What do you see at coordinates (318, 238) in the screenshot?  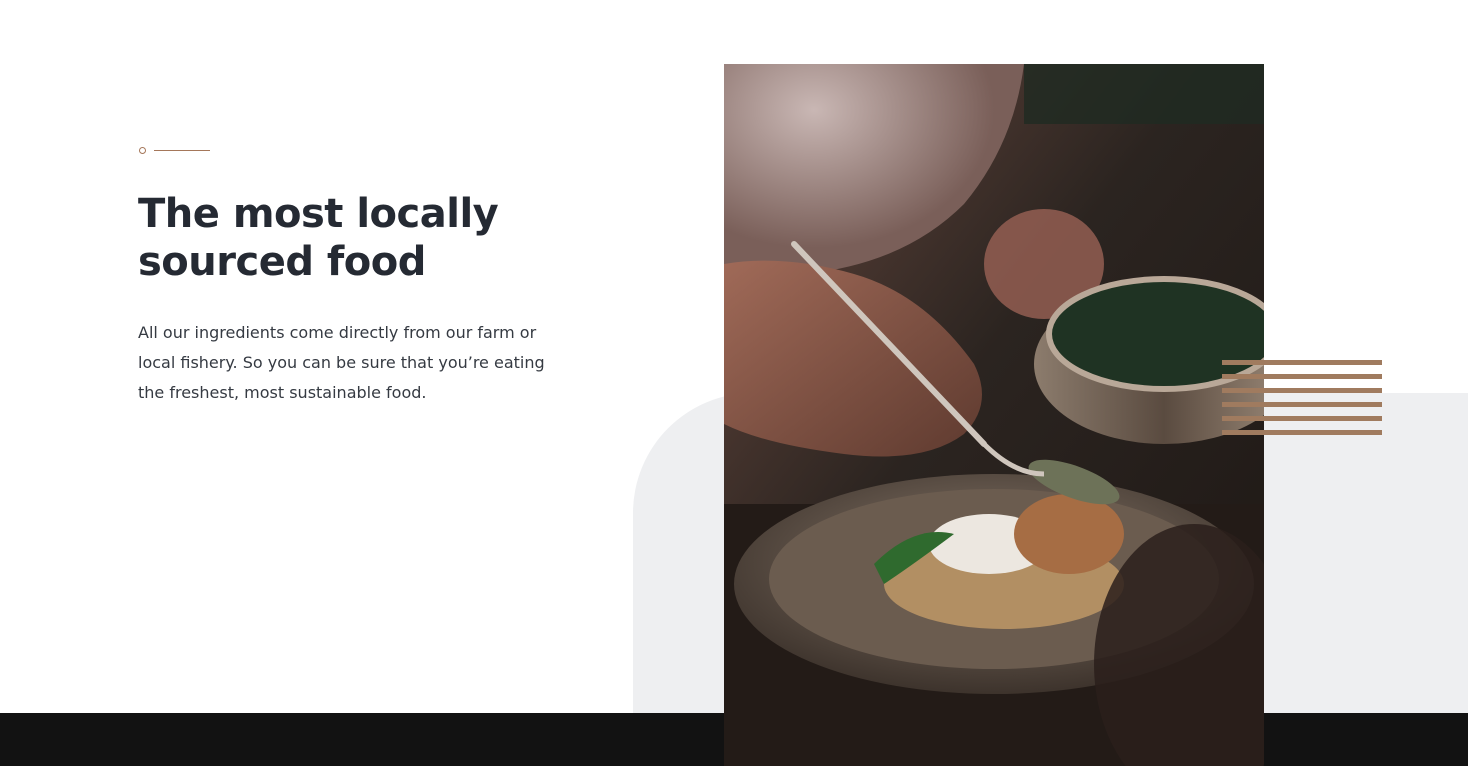 I see `section-heading: The most locally sourced food` at bounding box center [318, 238].